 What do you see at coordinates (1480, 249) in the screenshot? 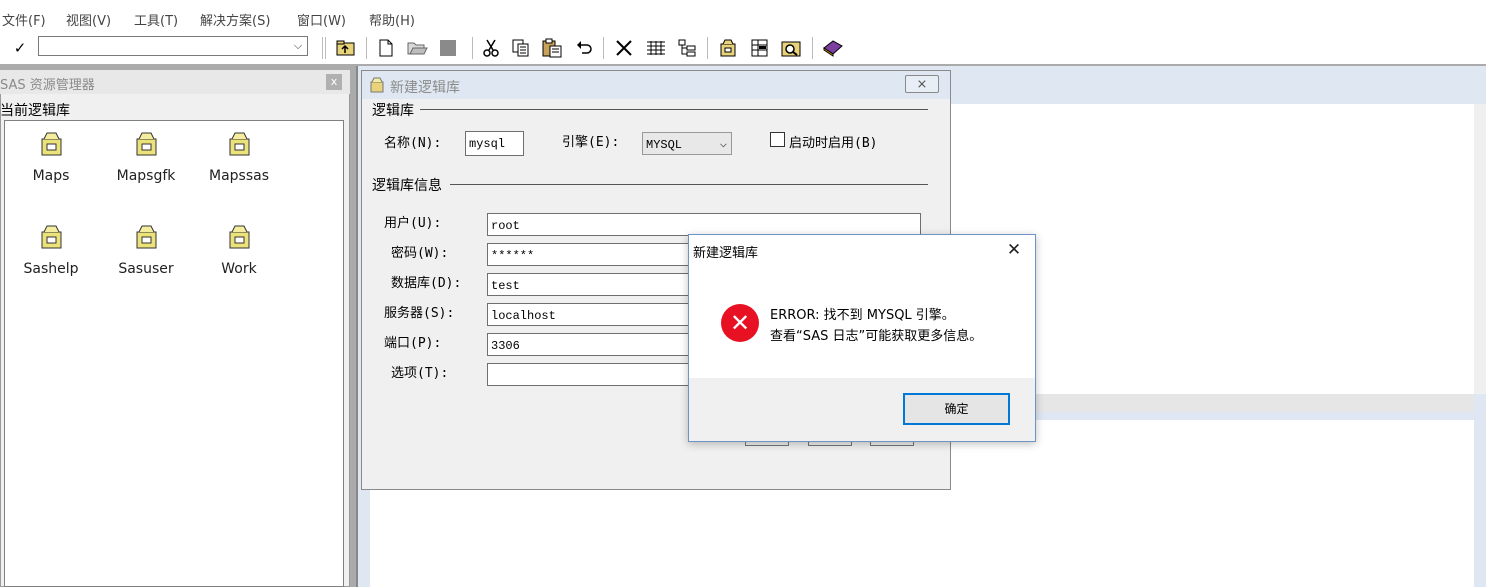
I see `vertical-scrollbar` at bounding box center [1480, 249].